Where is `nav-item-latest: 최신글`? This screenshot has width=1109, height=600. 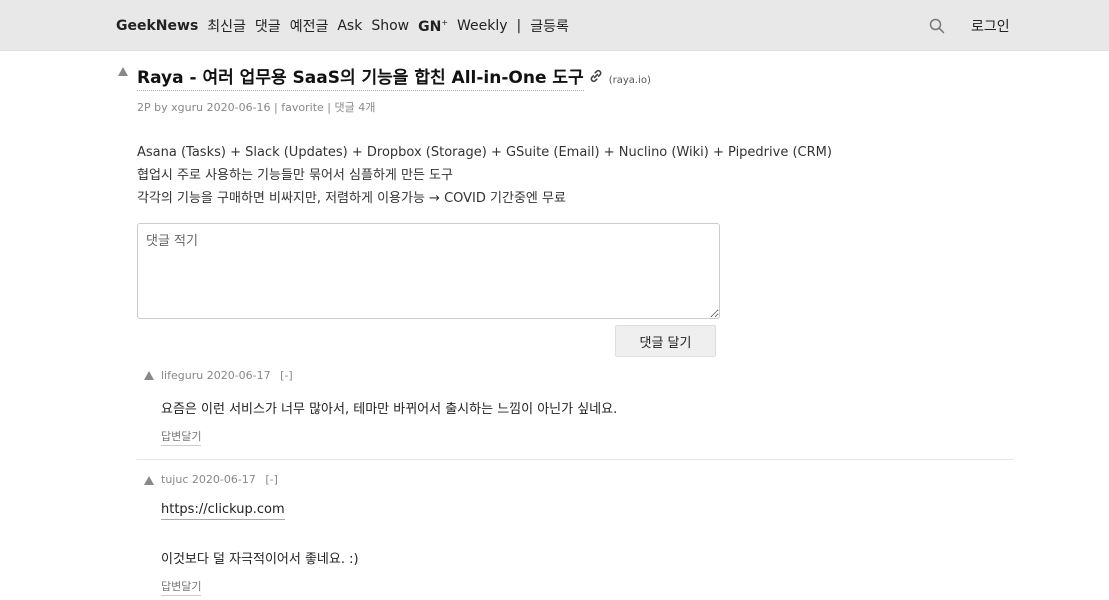 nav-item-latest: 최신글 is located at coordinates (226, 26).